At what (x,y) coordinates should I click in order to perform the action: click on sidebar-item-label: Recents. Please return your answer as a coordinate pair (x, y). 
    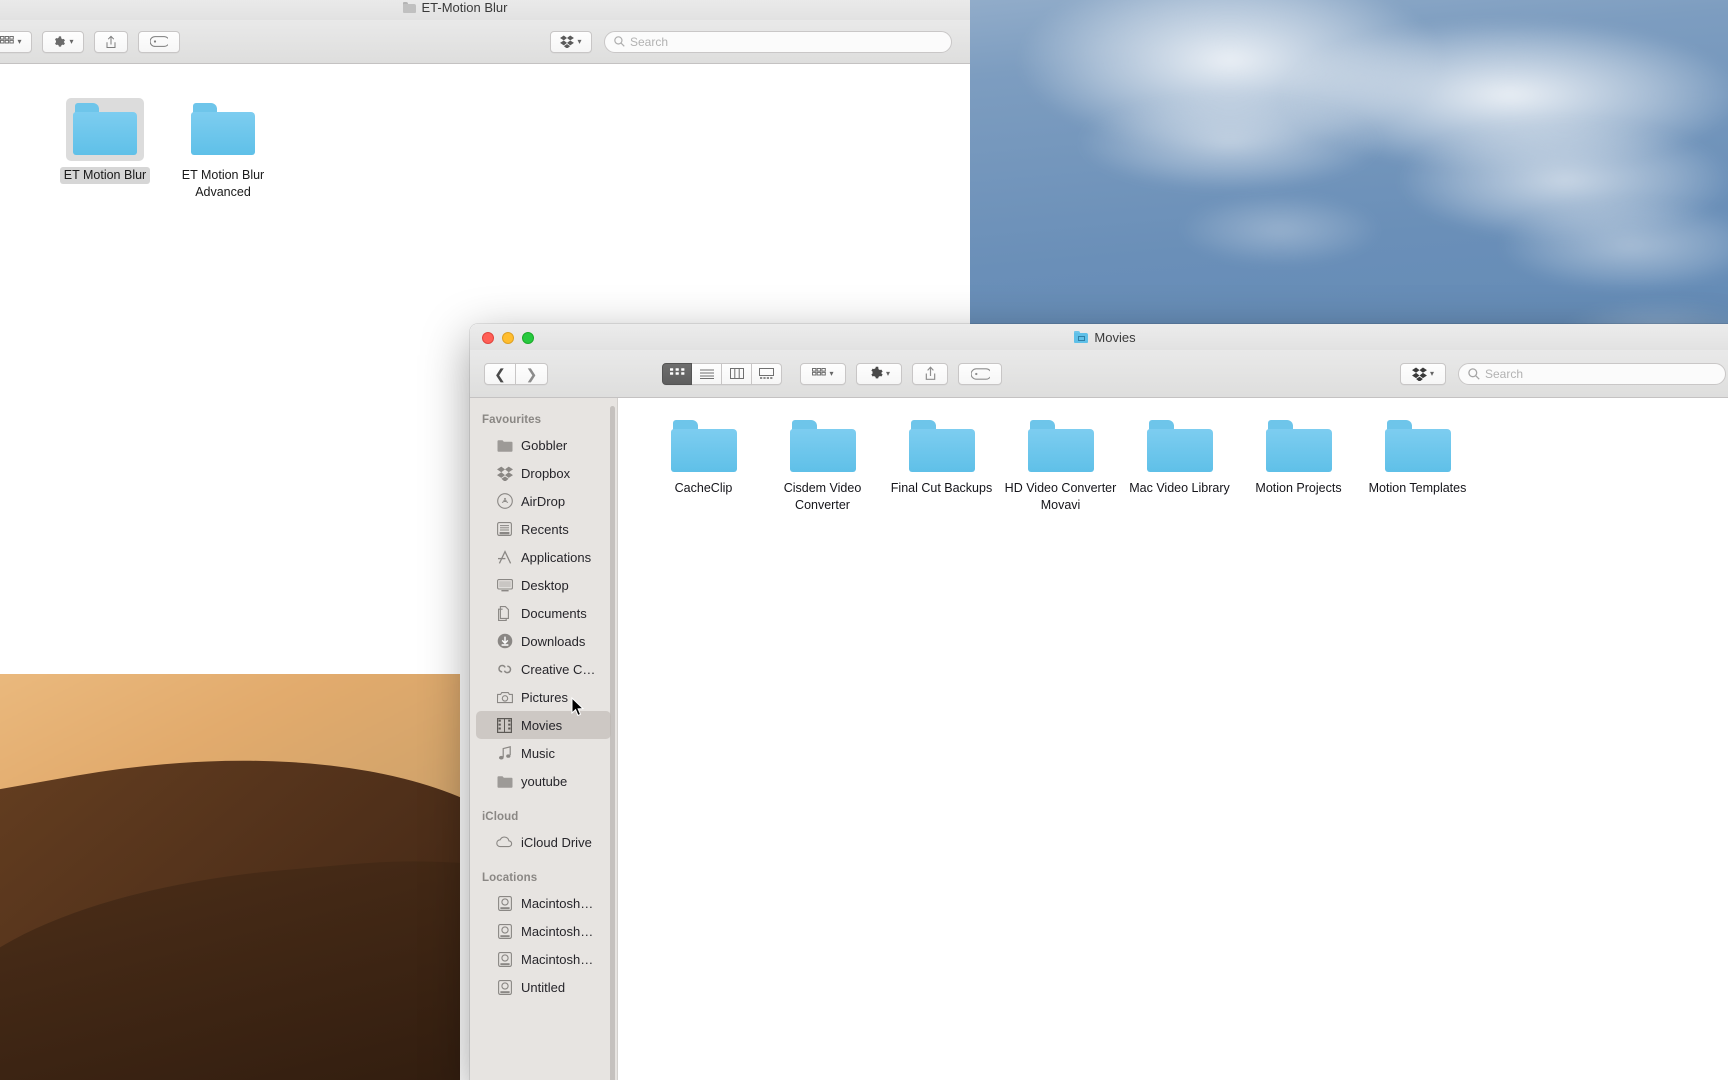
    Looking at the image, I should click on (545, 529).